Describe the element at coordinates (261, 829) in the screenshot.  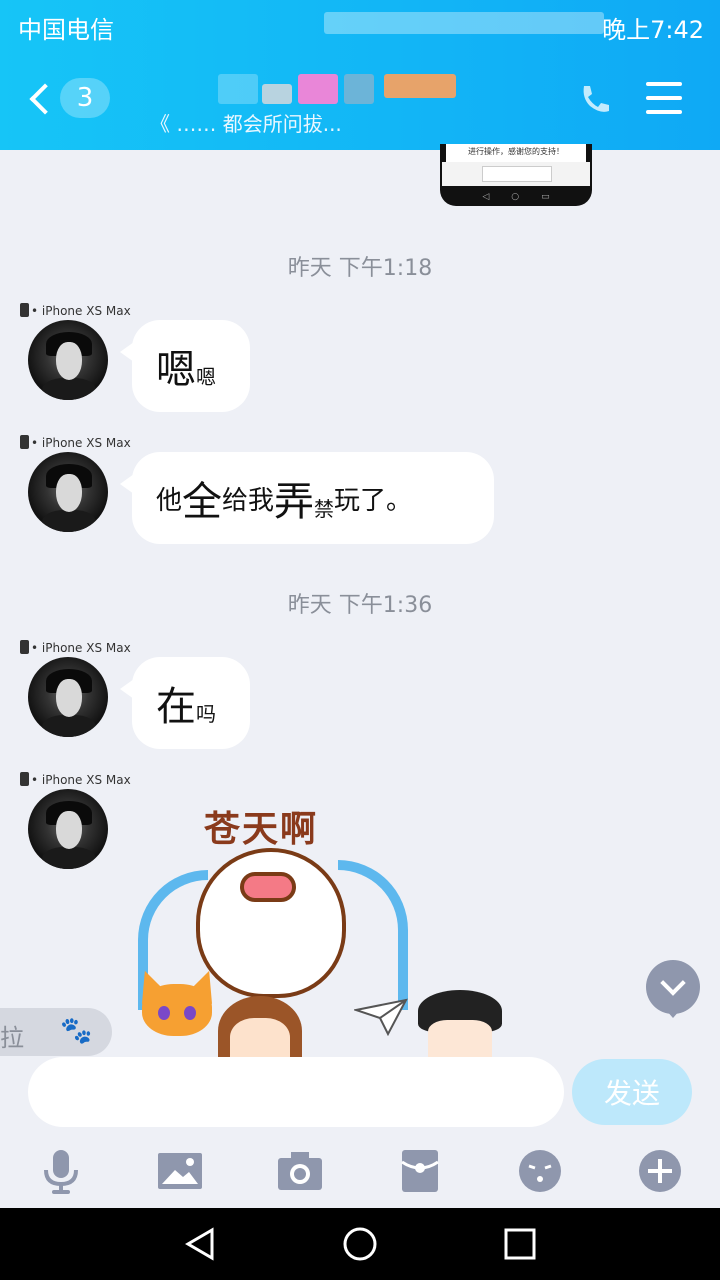
I see `sticker-caption: 苍天啊` at that location.